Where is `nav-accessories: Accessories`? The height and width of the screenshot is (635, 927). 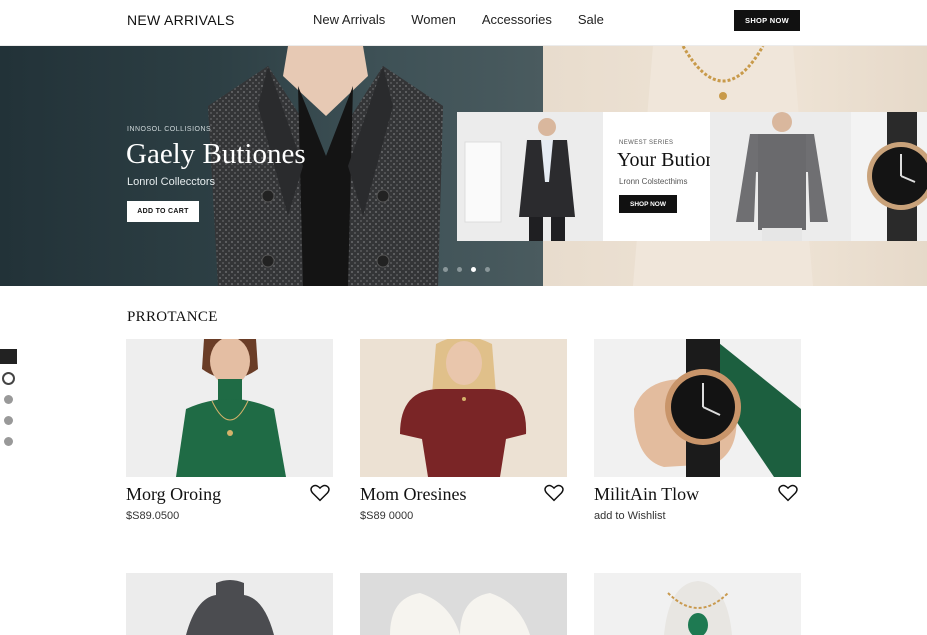 nav-accessories: Accessories is located at coordinates (517, 19).